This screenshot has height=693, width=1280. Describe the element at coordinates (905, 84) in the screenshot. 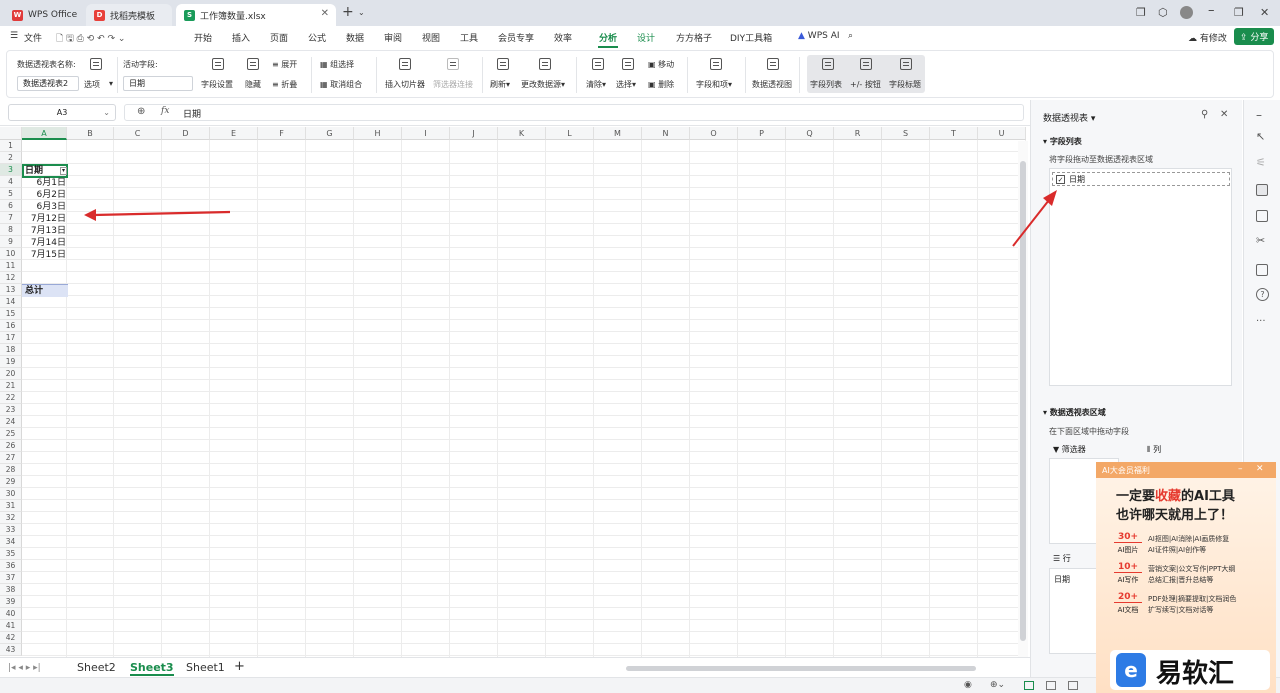

I see `field-headers-toggle: 字段标题` at that location.